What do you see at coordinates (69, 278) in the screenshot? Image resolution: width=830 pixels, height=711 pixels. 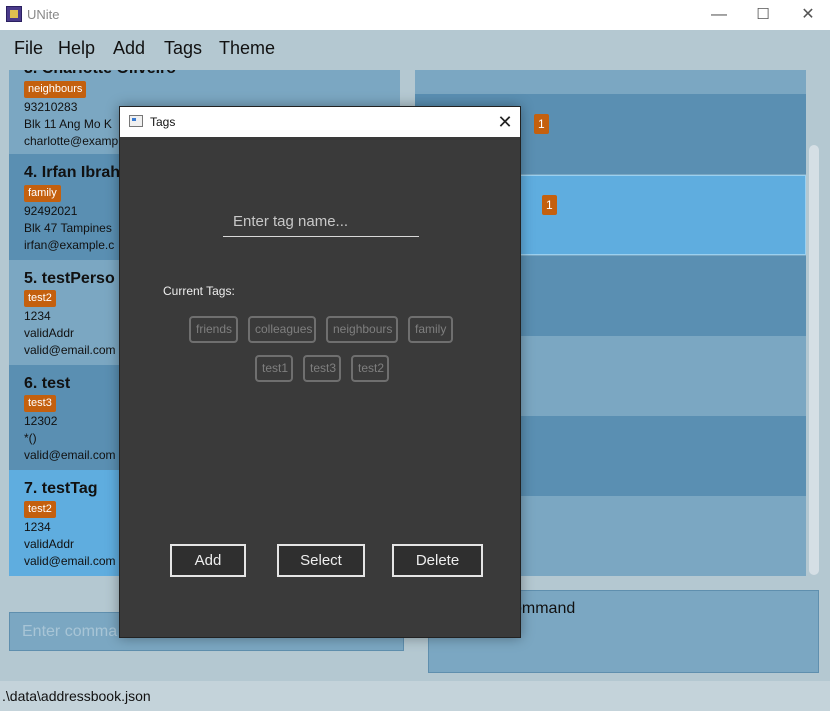 I see `person-name: 5. testPerso` at bounding box center [69, 278].